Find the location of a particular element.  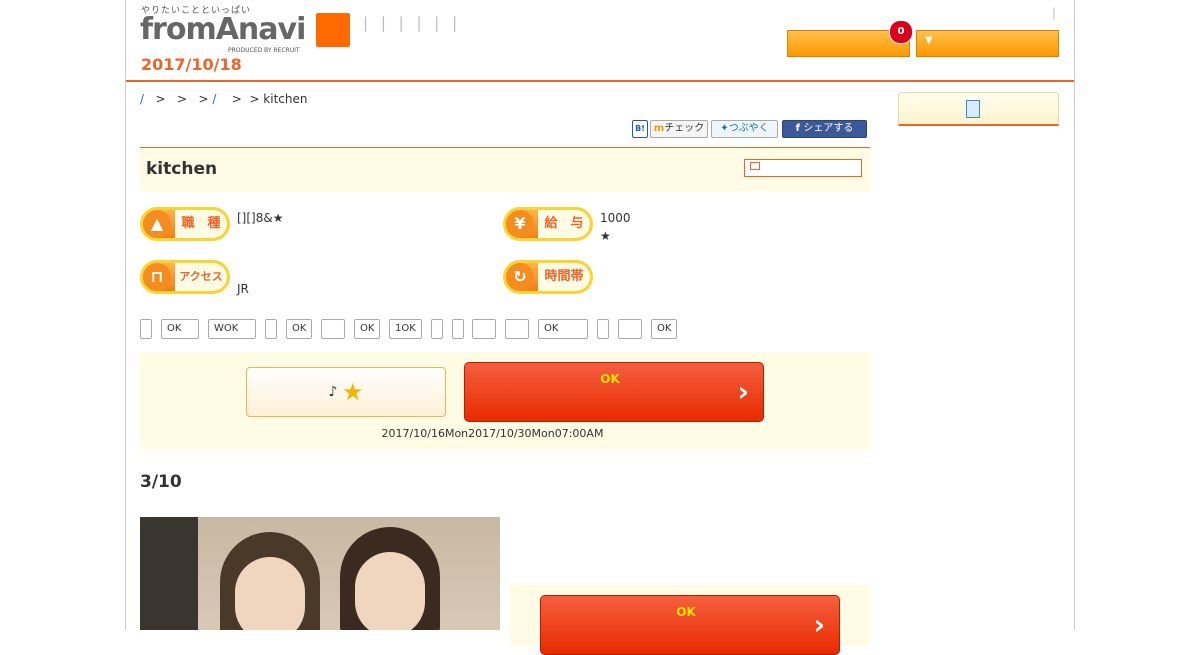

sidebar-history-box is located at coordinates (978, 109).